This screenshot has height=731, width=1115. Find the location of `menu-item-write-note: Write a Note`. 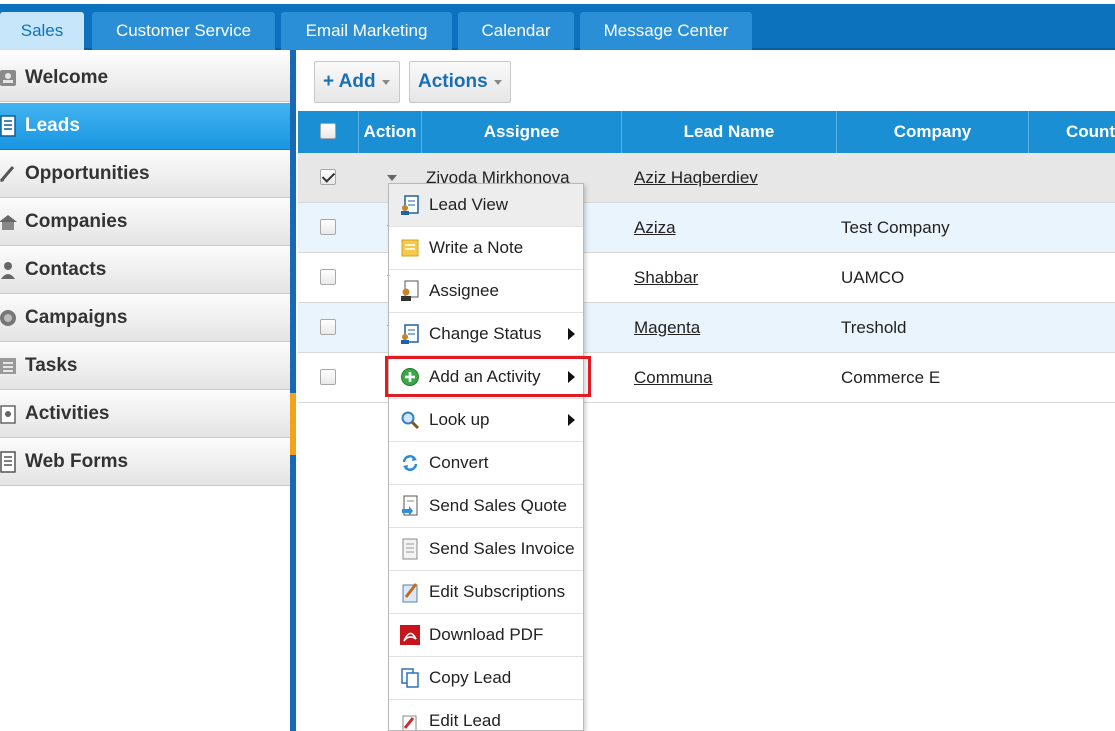

menu-item-write-note: Write a Note is located at coordinates (486, 248).